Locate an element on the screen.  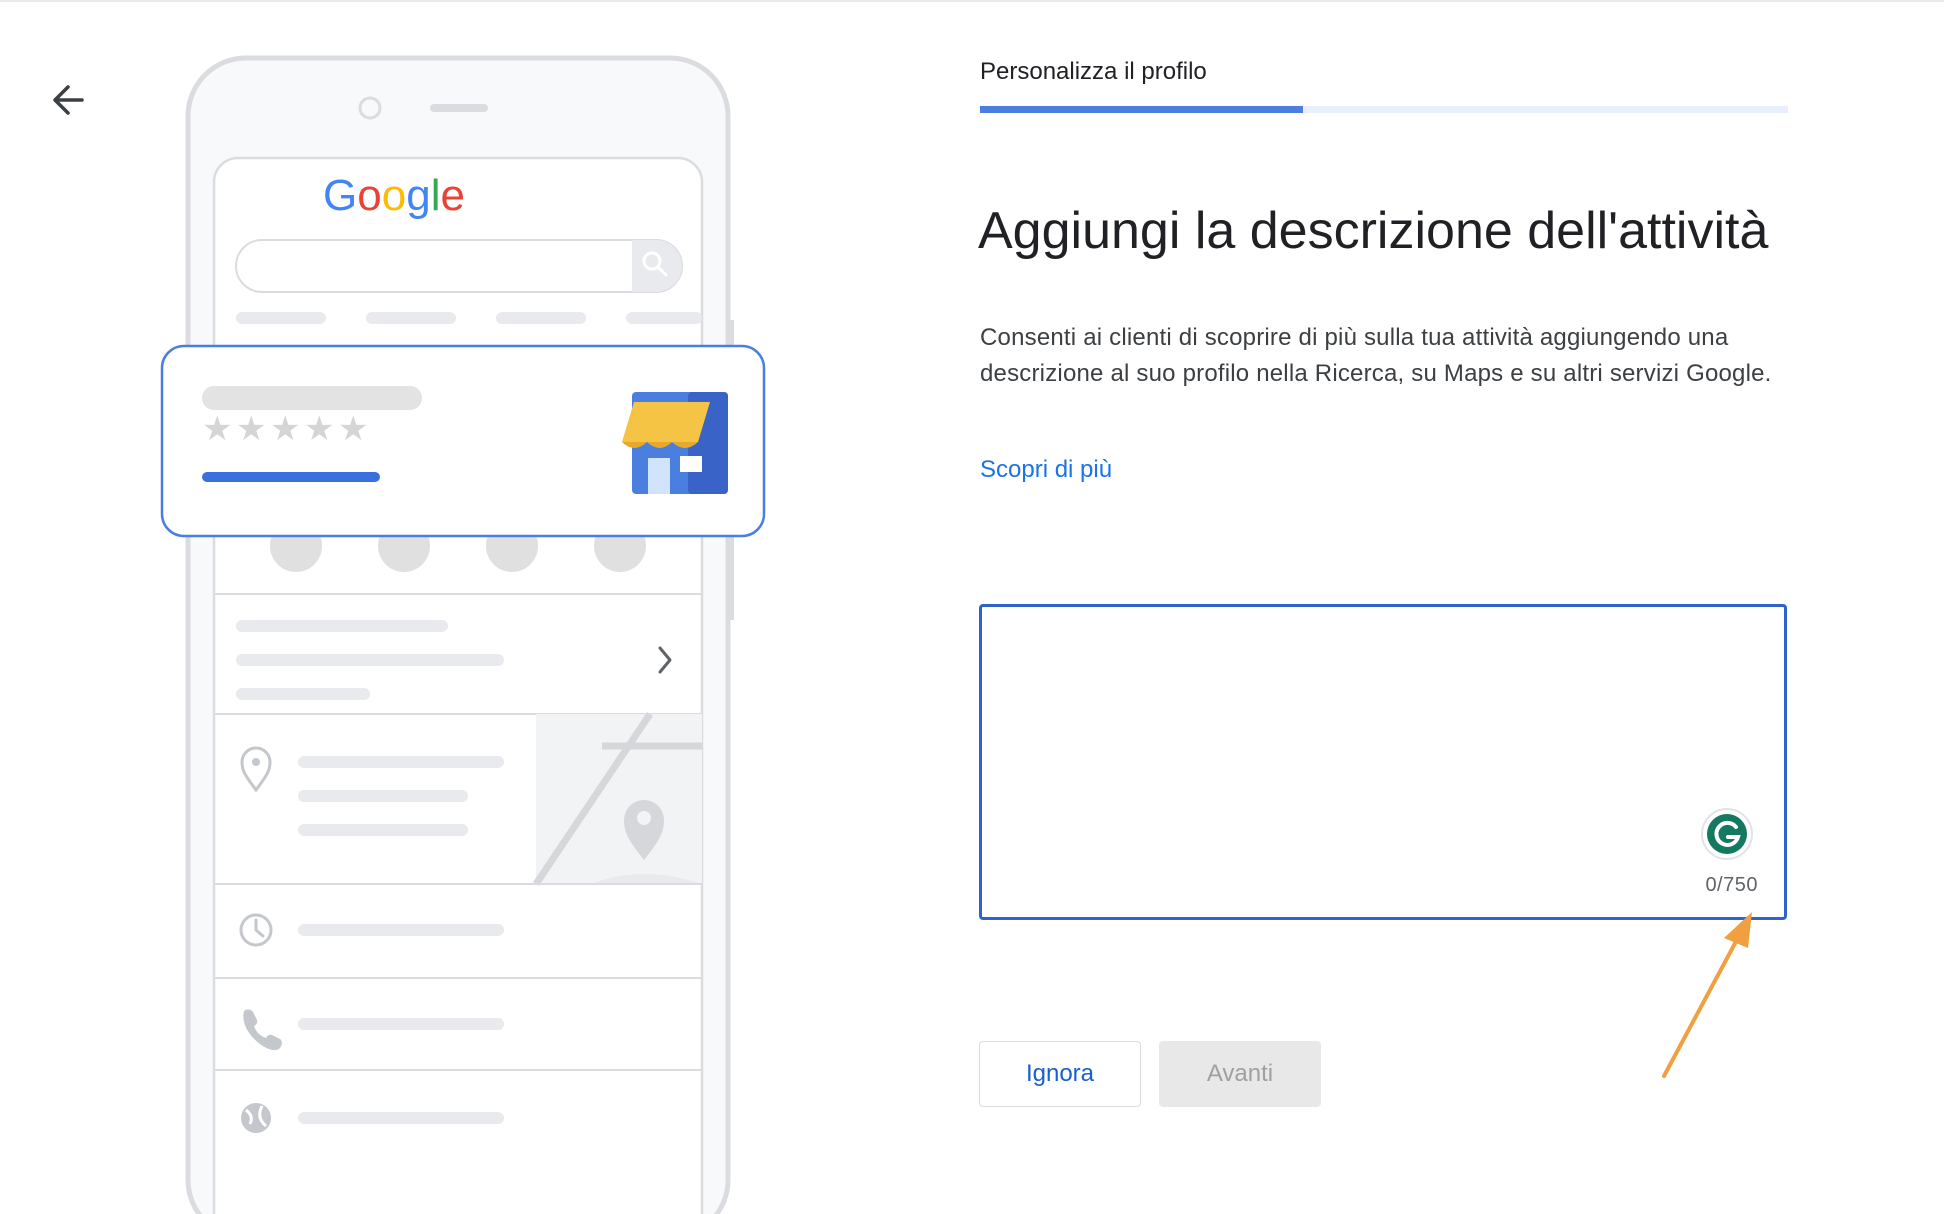
globe-icon is located at coordinates (256, 1118).